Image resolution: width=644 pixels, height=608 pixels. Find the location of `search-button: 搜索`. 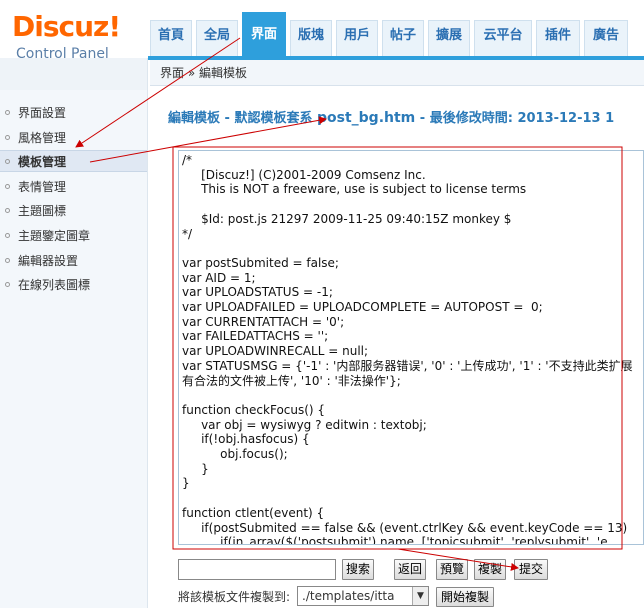

search-button: 搜索 is located at coordinates (358, 569).